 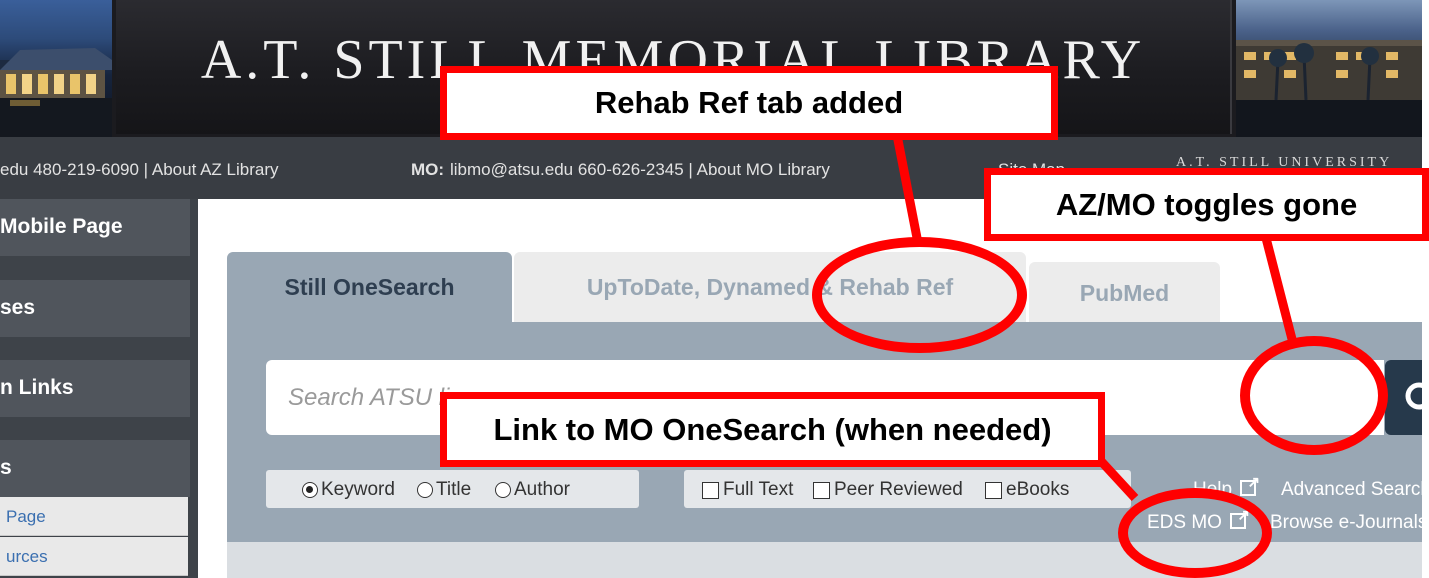 I want to click on annotation-ellipse-eds-mo, so click(x=1195, y=533).